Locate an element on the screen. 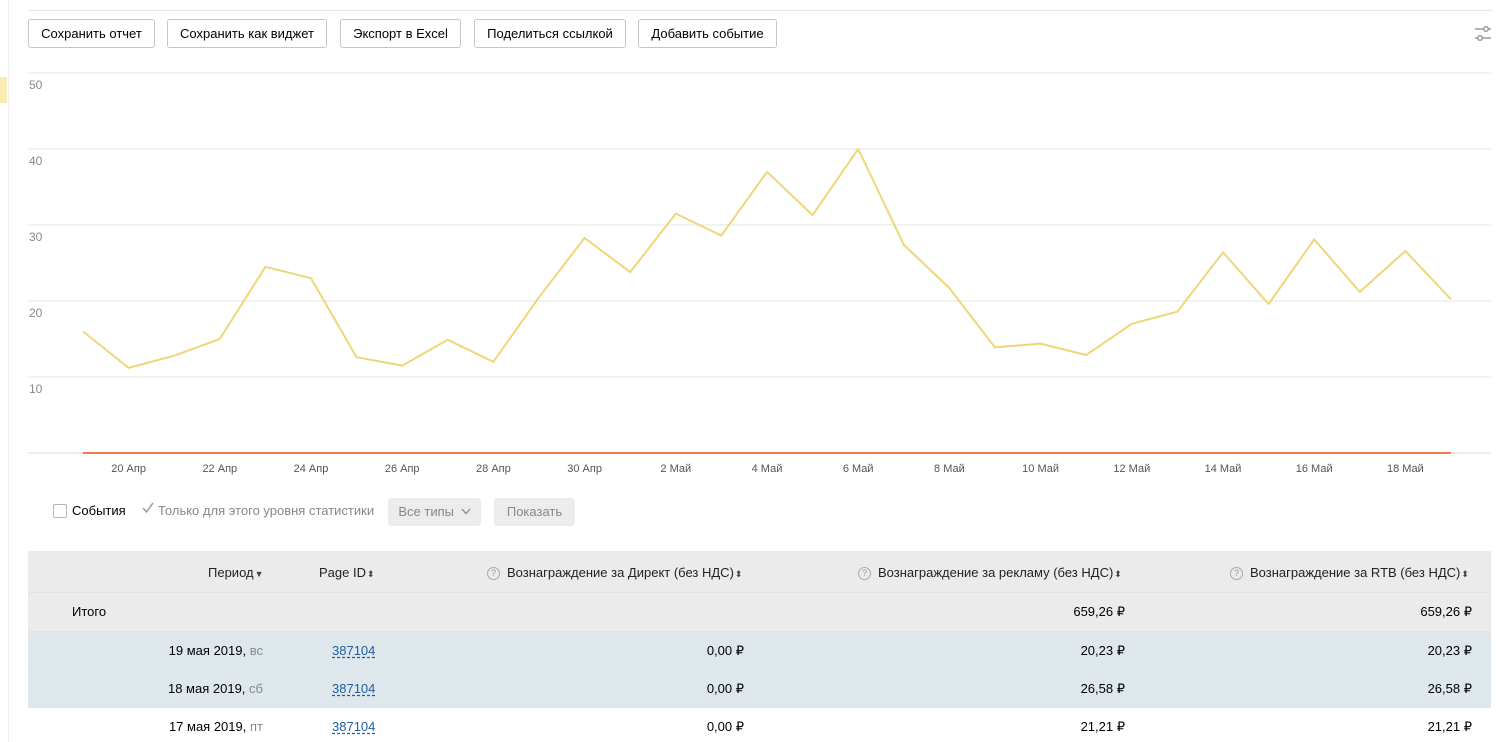 This screenshot has width=1507, height=742. checkmark-icon is located at coordinates (148, 508).